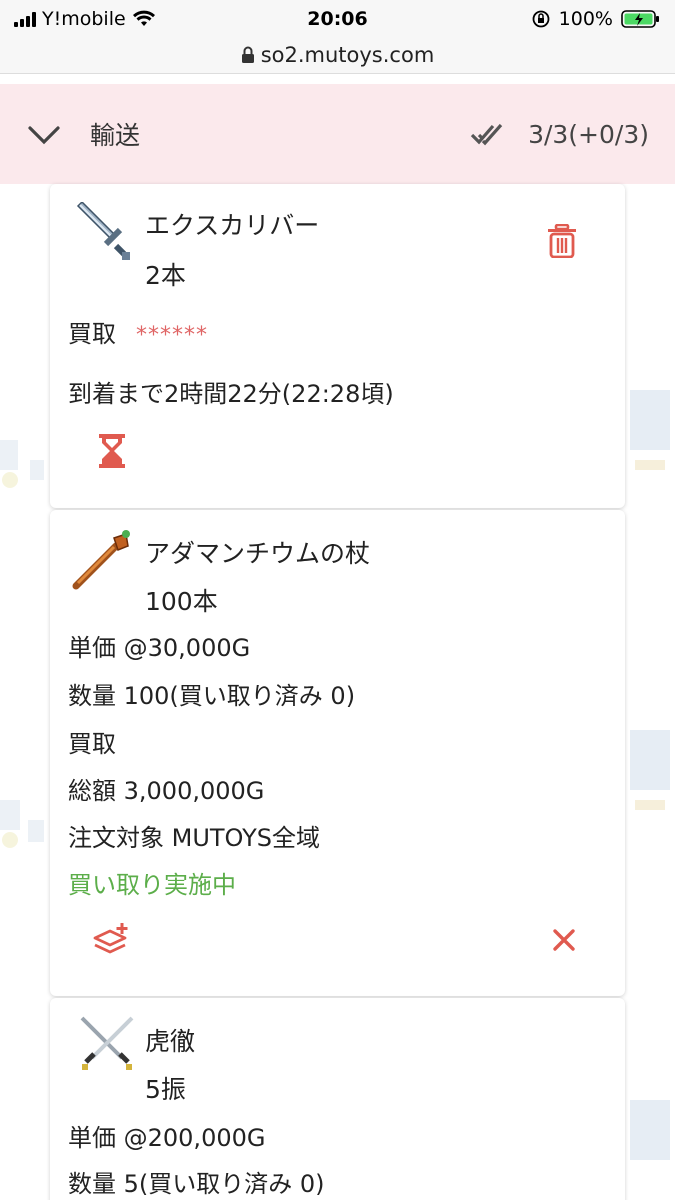  What do you see at coordinates (337, 1099) in the screenshot?
I see `buy-order-card: 虎徹 5振 単価 @200,000G 数量 5(買い取り済み 0)` at bounding box center [337, 1099].